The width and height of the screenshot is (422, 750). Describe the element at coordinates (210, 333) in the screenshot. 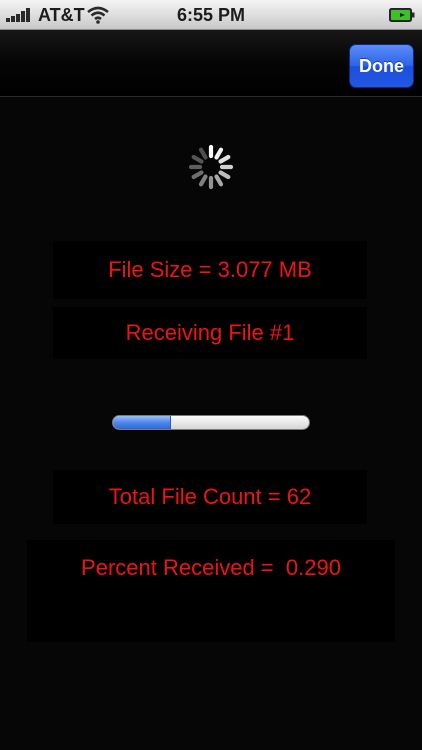

I see `receiving-file-label: Receiving File #1` at that location.